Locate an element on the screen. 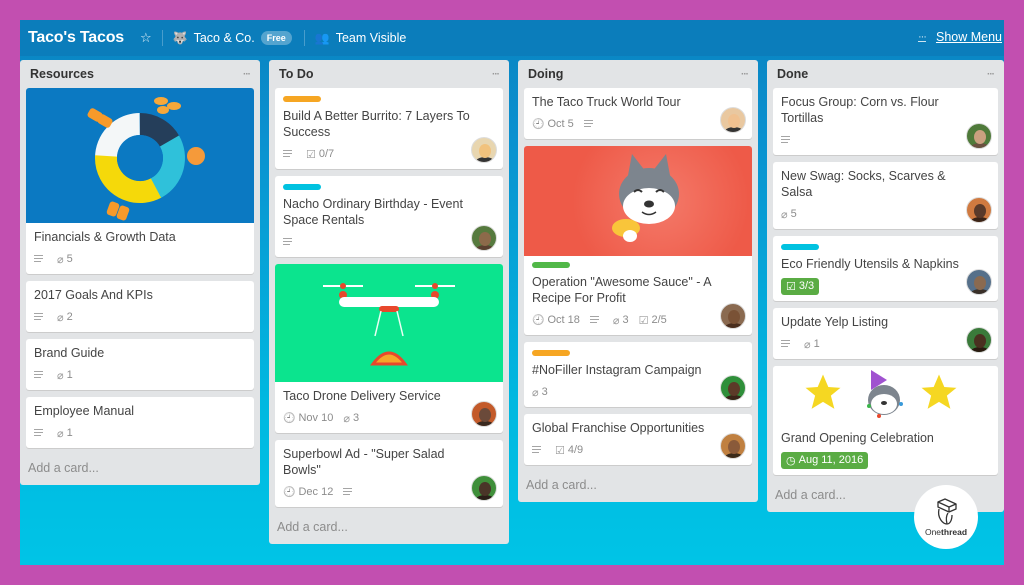 This screenshot has height=585, width=1024. checklist-badge: ☑ 4/9 is located at coordinates (569, 450).